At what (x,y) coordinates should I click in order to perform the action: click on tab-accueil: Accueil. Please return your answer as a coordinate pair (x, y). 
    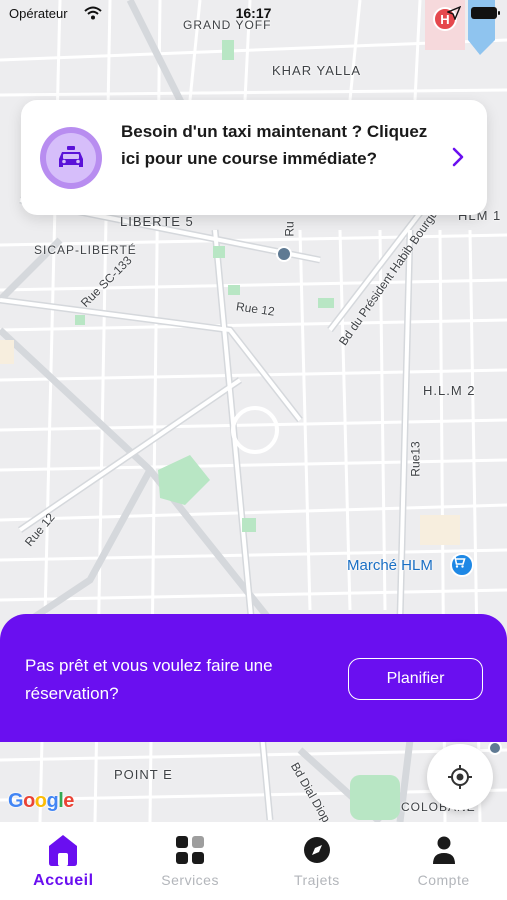
    Looking at the image, I should click on (63, 861).